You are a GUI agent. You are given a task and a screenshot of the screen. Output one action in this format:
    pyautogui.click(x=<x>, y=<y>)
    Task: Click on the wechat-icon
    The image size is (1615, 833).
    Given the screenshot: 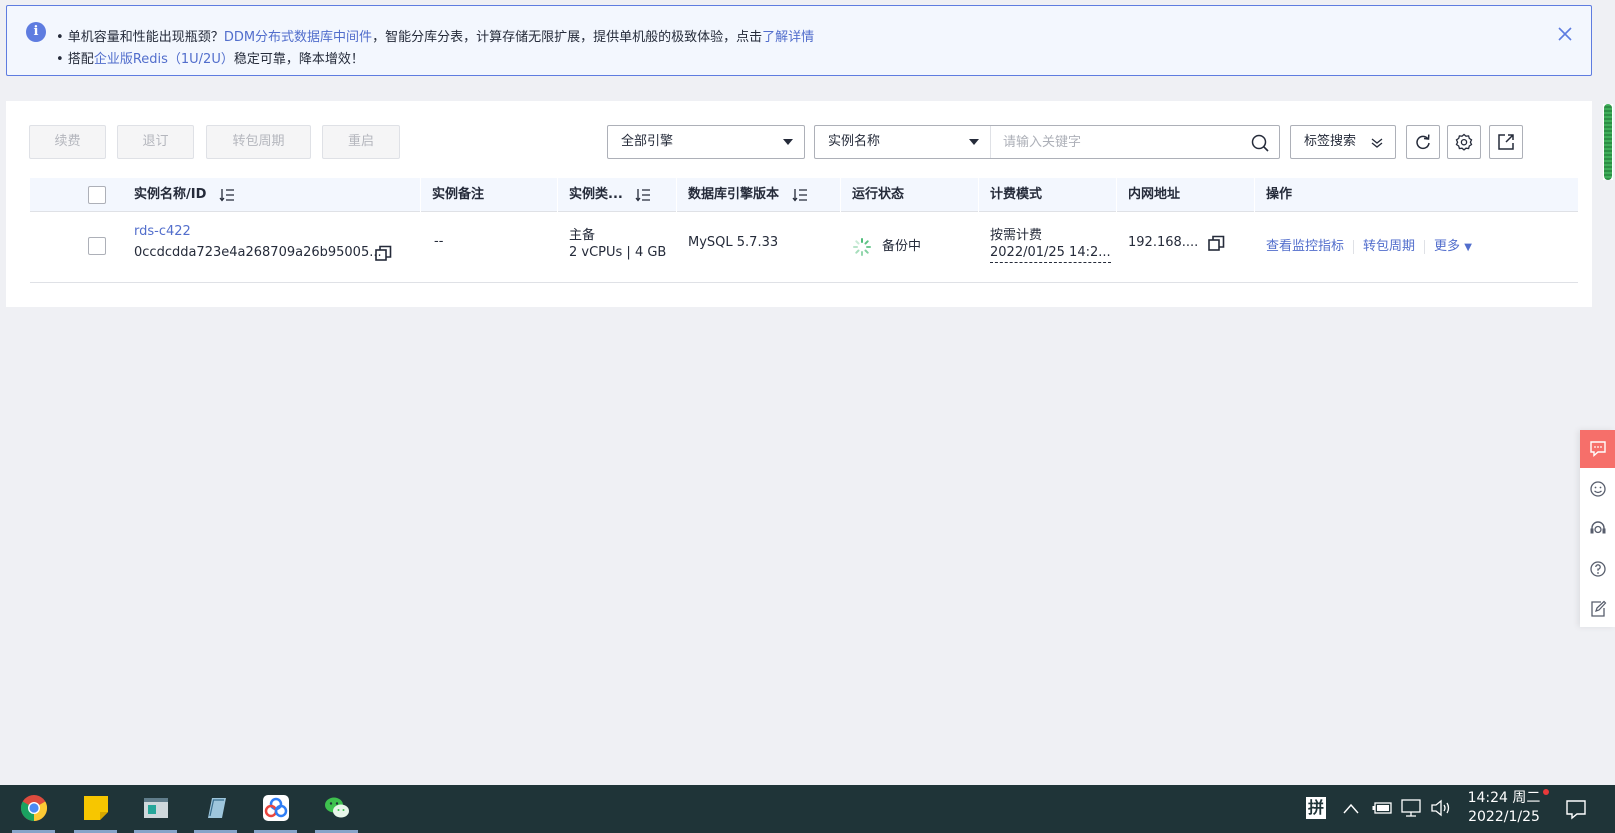 What is the action you would take?
    pyautogui.click(x=337, y=807)
    